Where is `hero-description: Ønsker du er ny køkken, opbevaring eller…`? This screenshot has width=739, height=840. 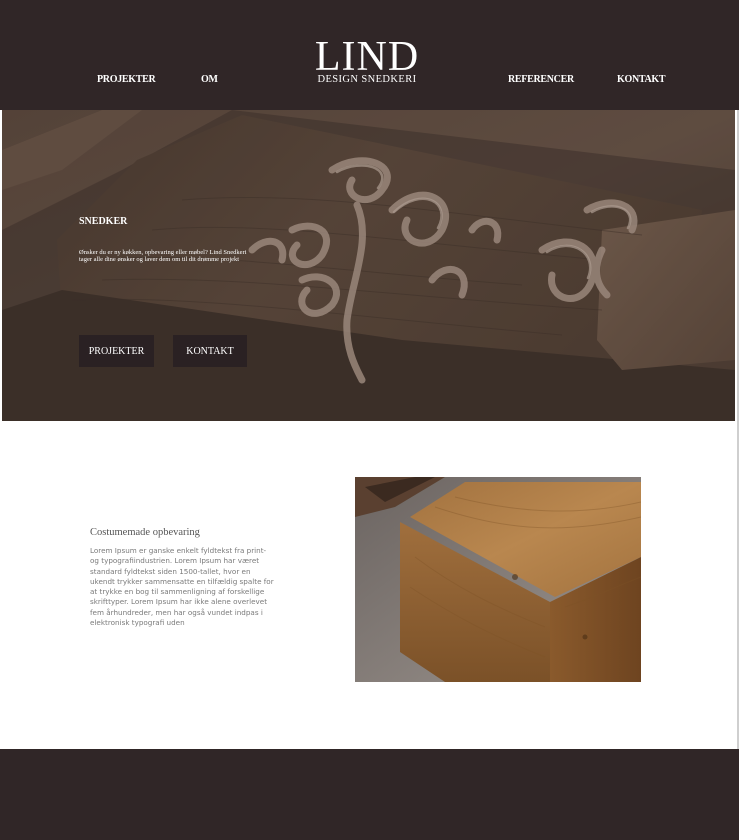 hero-description: Ønsker du er ny køkken, opbevaring eller… is located at coordinates (163, 256).